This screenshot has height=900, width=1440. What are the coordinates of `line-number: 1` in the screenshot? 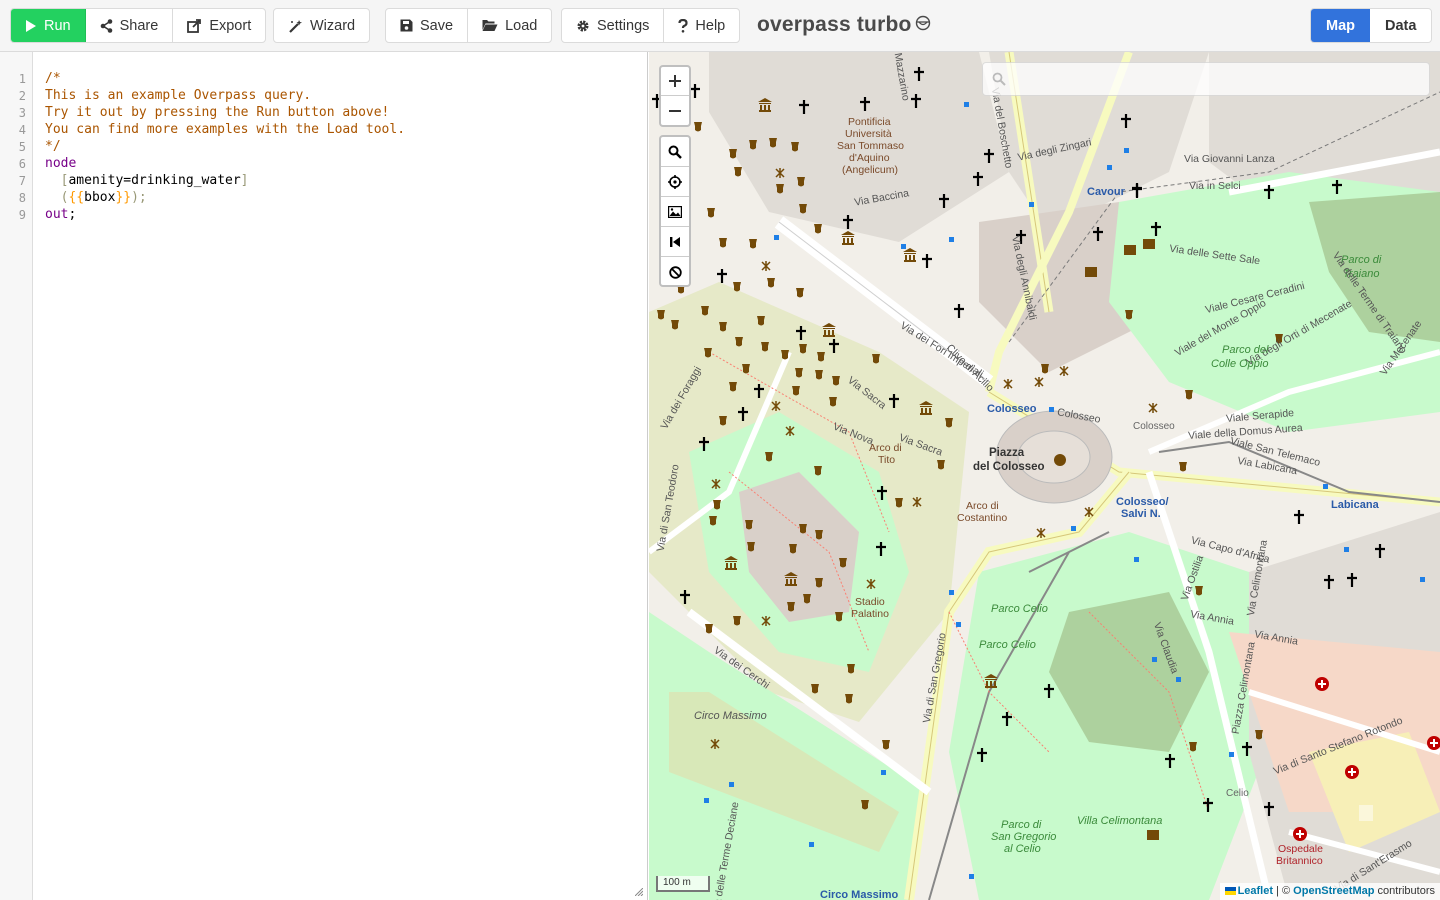 It's located at (22, 79).